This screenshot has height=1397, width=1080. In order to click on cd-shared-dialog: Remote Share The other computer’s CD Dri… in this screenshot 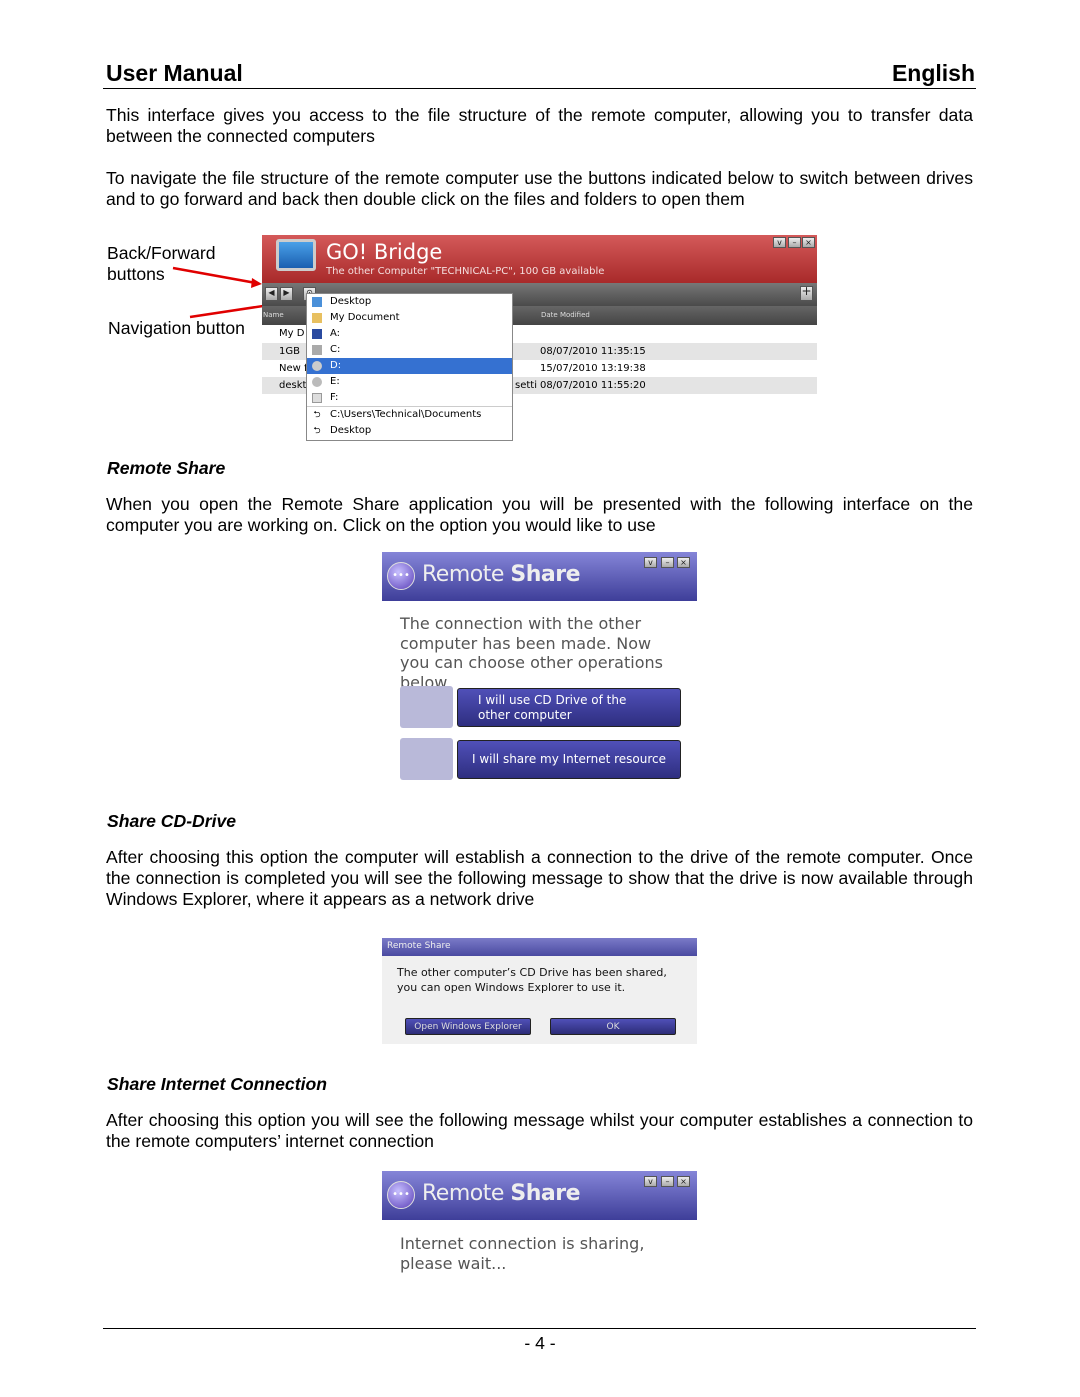, I will do `click(539, 991)`.